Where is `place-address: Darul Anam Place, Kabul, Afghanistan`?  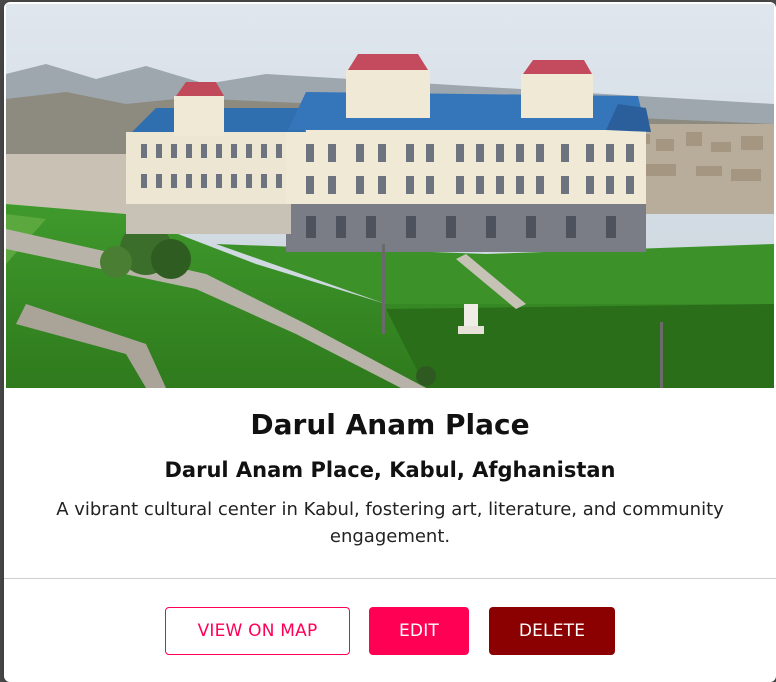
place-address: Darul Anam Place, Kabul, Afghanistan is located at coordinates (390, 470).